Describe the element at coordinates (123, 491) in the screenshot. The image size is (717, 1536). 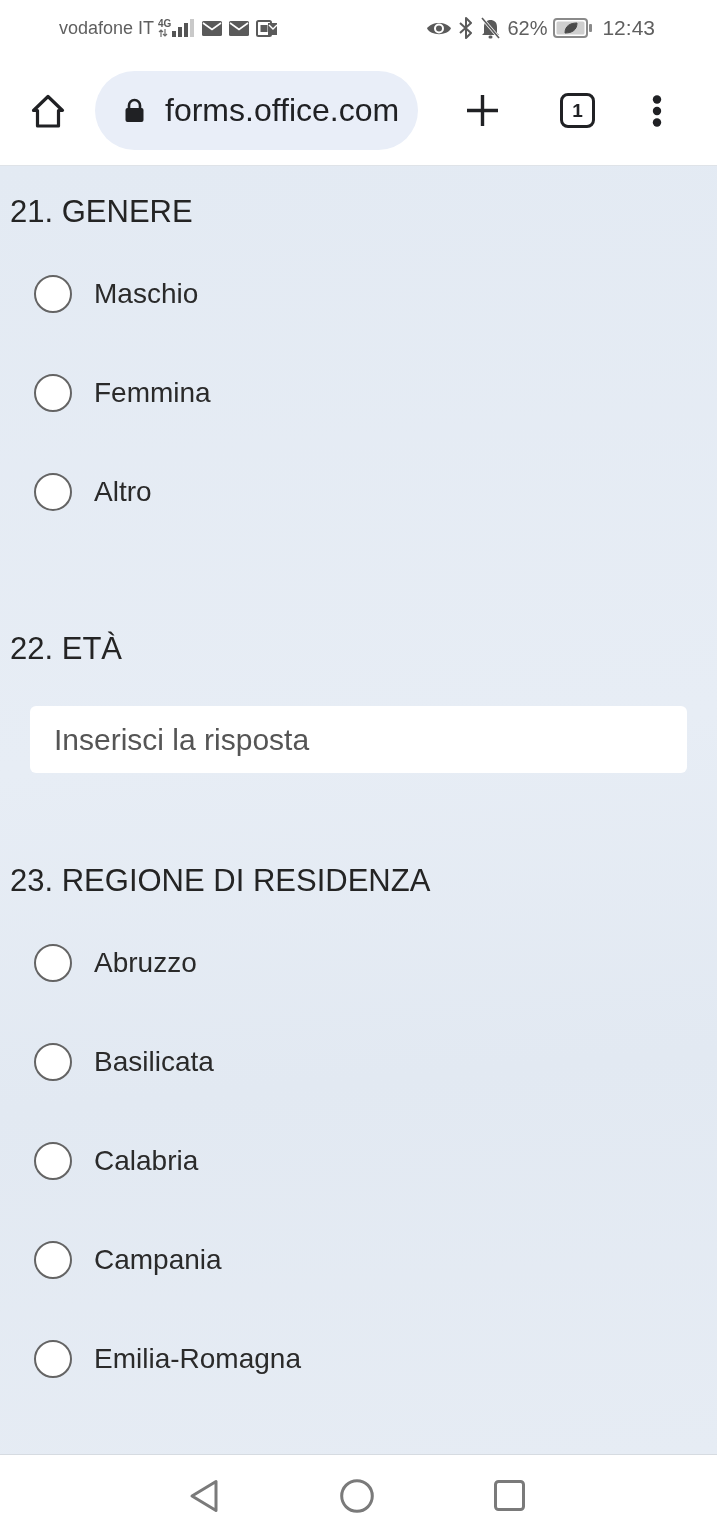
I see `option-label: Altro` at that location.